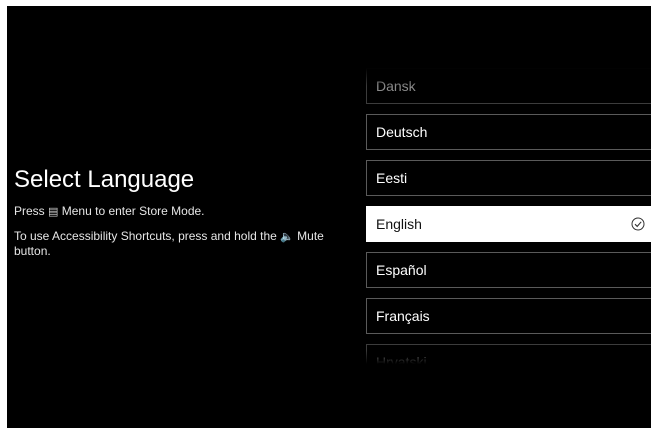 The image size is (651, 434). Describe the element at coordinates (53, 212) in the screenshot. I see `menu-icon: ▤` at that location.